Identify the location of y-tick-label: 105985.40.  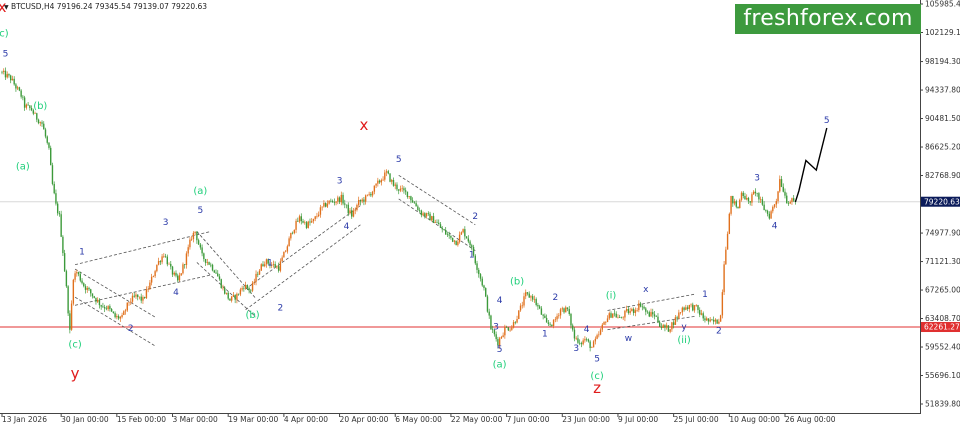
(942, 4).